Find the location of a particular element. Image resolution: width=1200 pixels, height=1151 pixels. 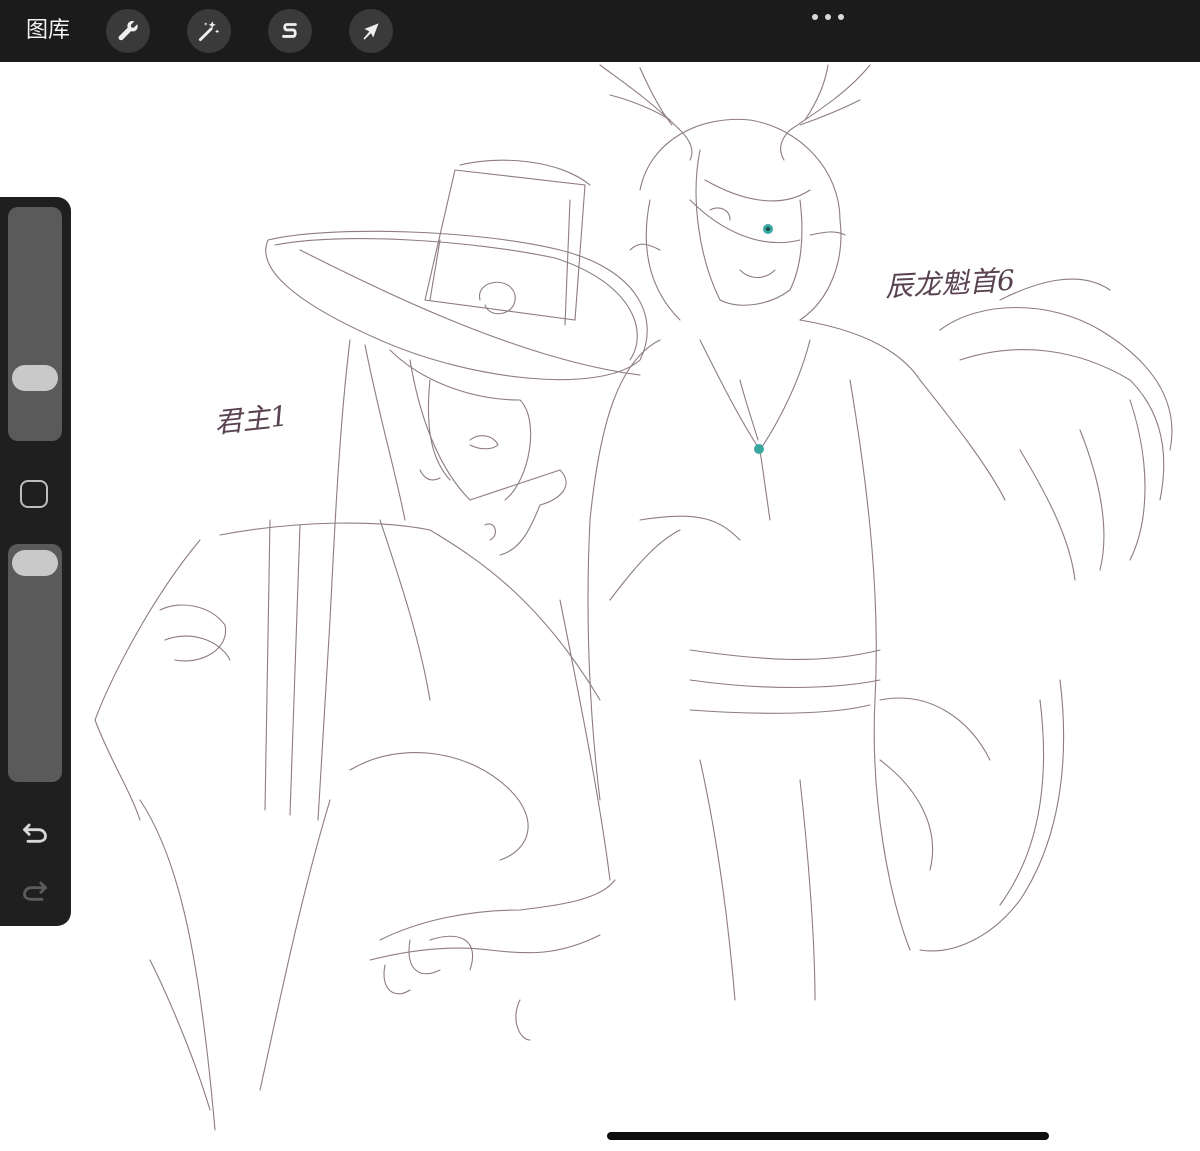

brush-size-slider is located at coordinates (35, 324).